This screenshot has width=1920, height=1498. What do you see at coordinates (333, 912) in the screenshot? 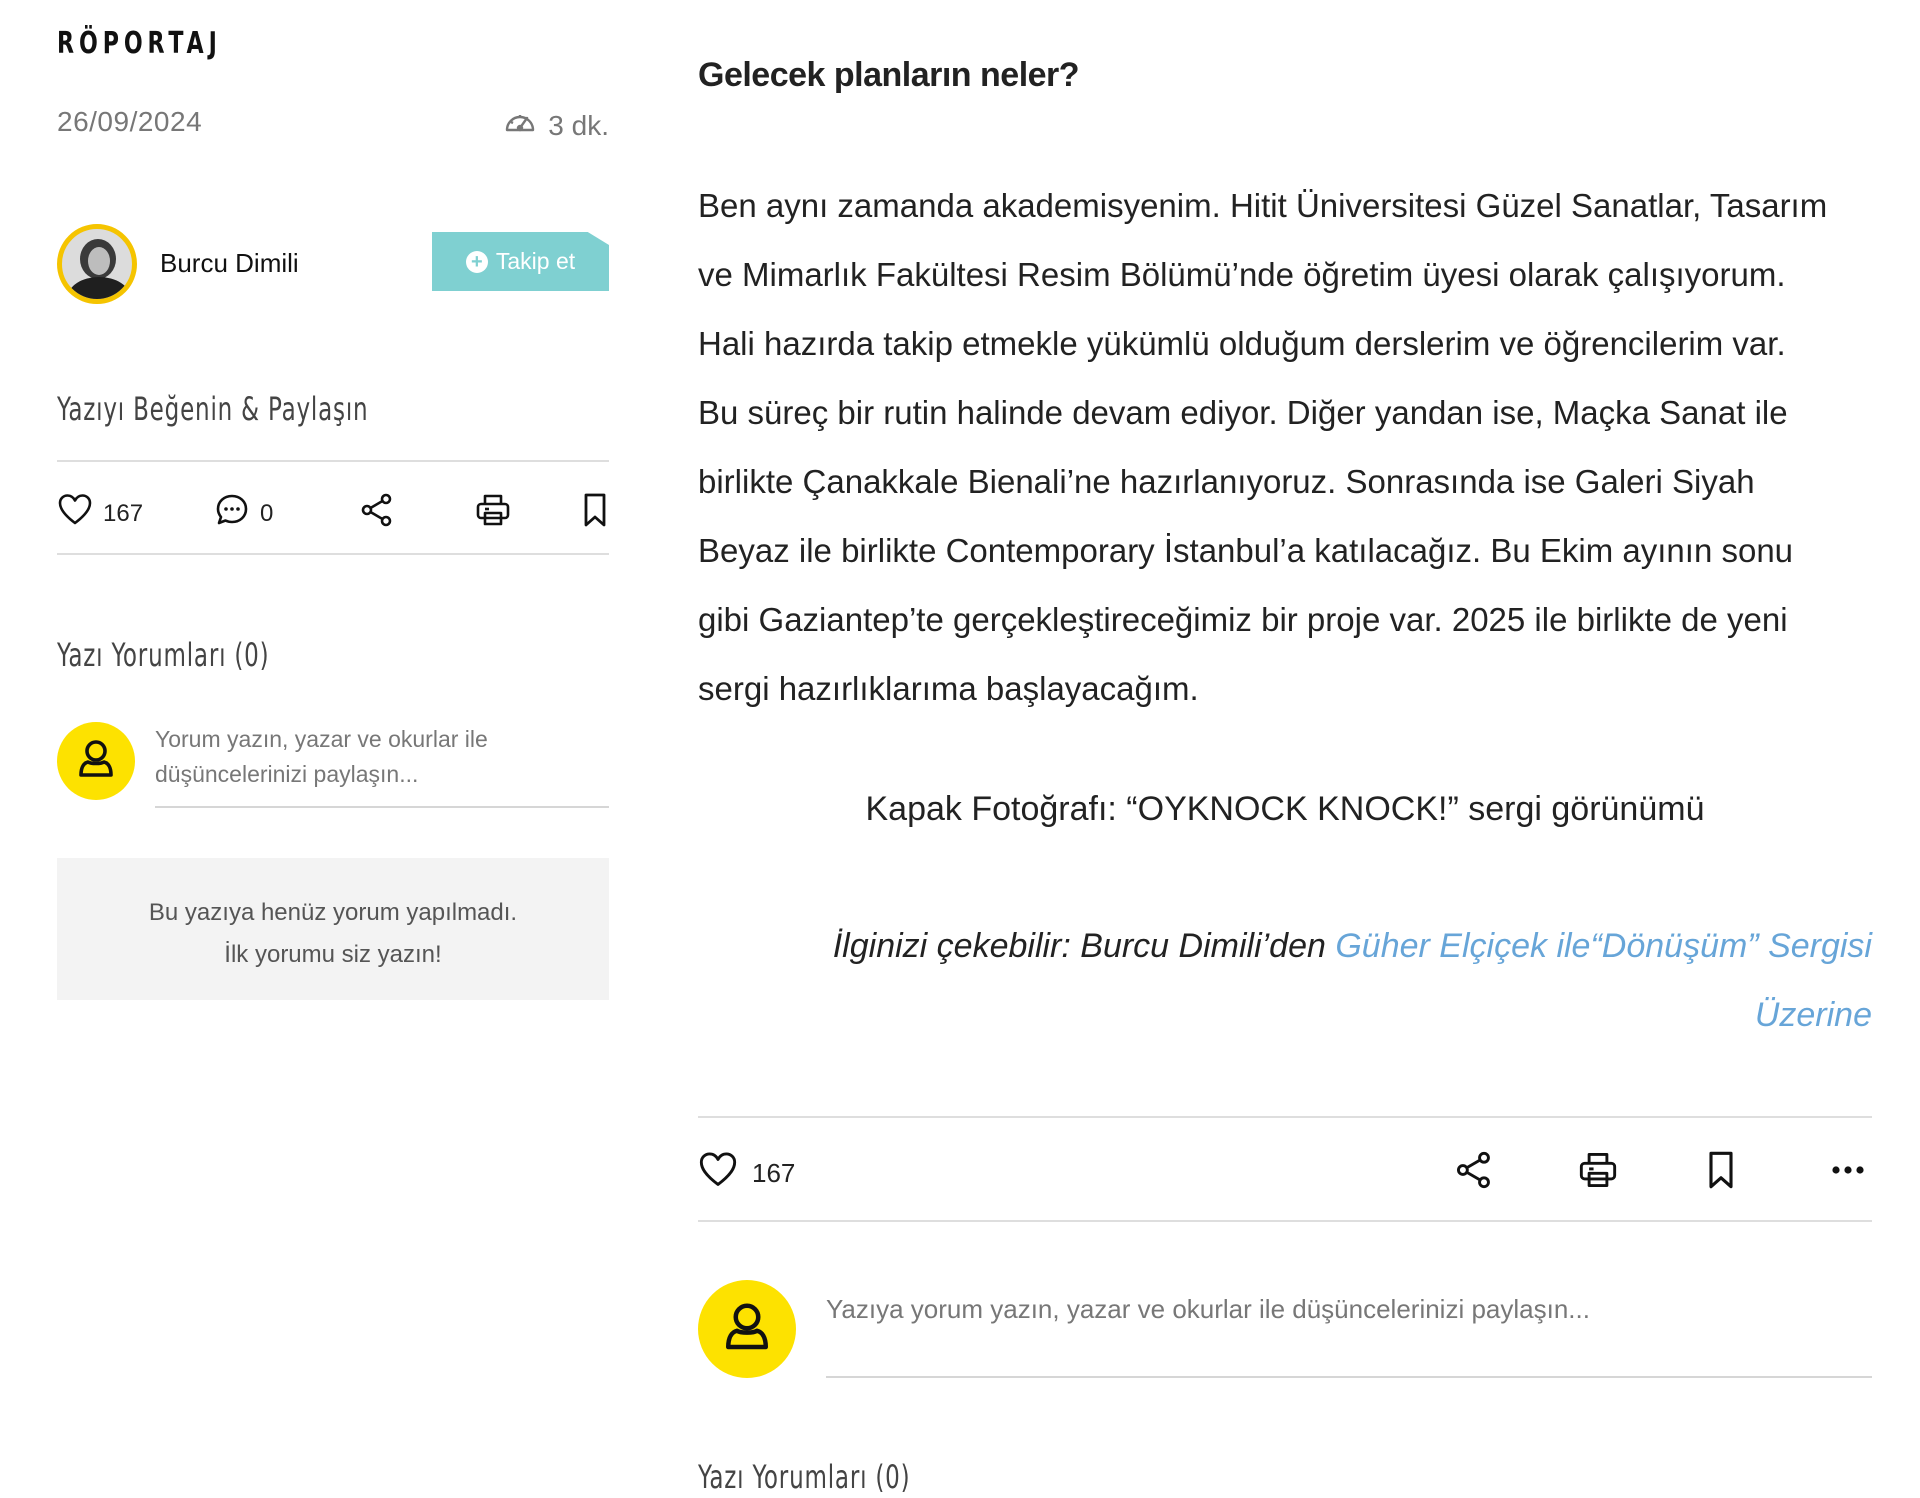
I see `empty-comments-line1: Bu yazıya henüz yorum yapılmadı.` at bounding box center [333, 912].